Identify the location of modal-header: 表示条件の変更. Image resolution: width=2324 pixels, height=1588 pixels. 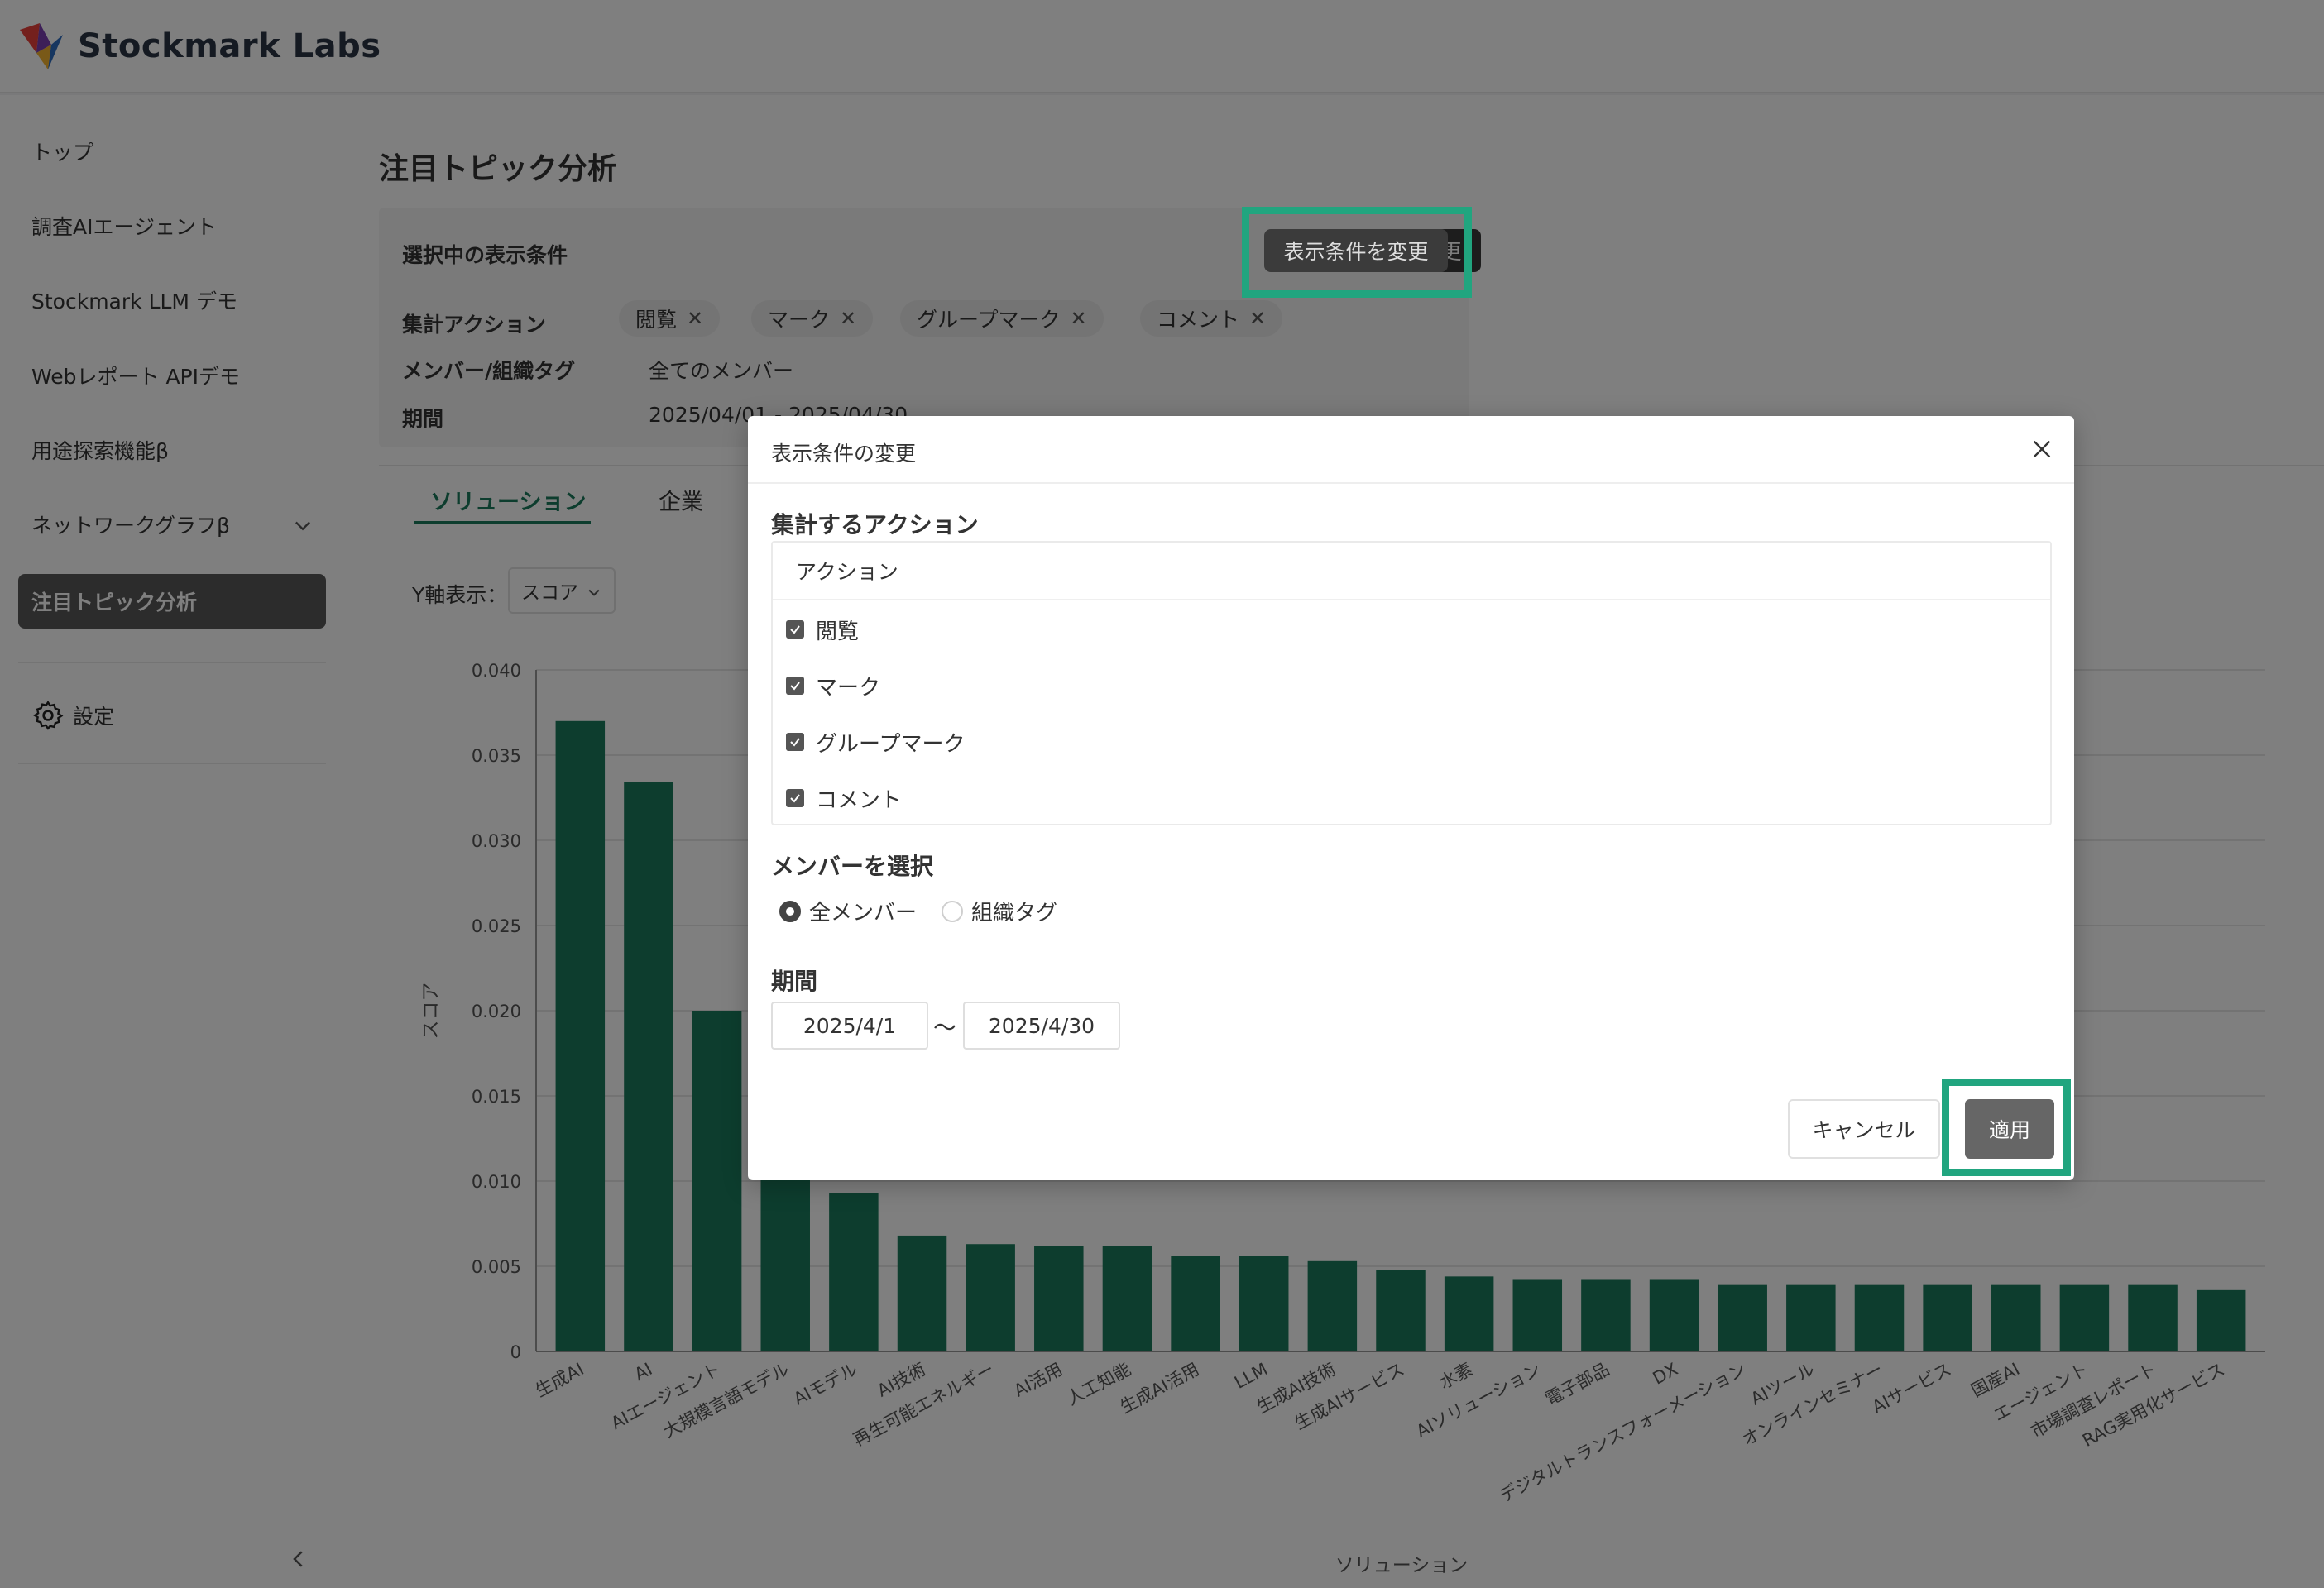
(1411, 450).